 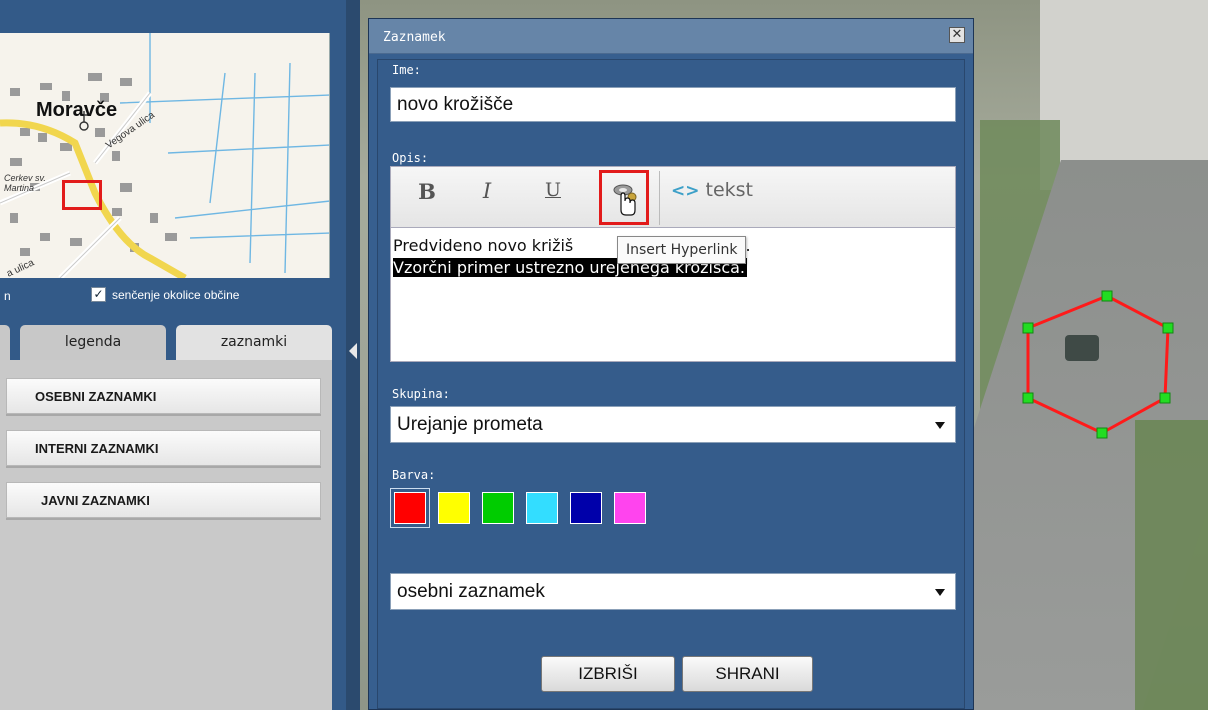 What do you see at coordinates (487, 198) in the screenshot?
I see `italic-button: I` at bounding box center [487, 198].